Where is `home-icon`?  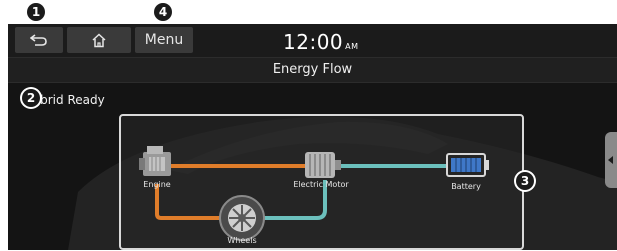 home-icon is located at coordinates (99, 39).